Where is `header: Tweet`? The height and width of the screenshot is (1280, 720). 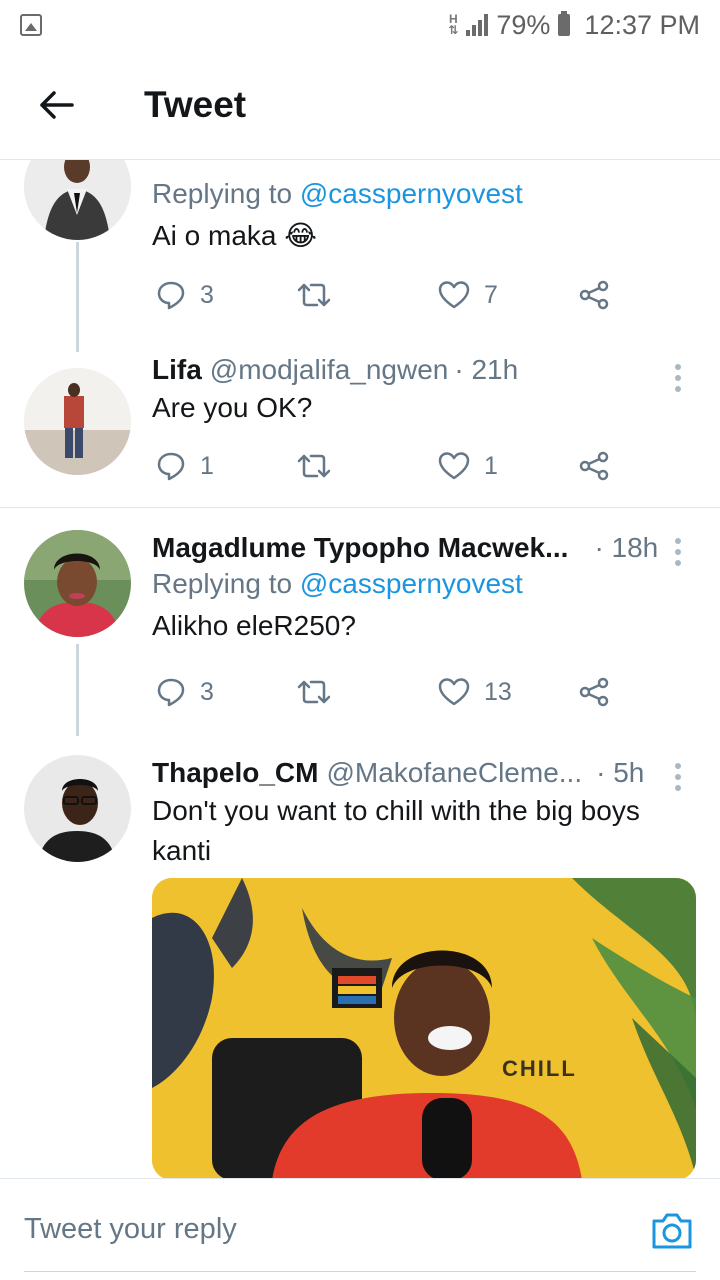
header: Tweet is located at coordinates (360, 105).